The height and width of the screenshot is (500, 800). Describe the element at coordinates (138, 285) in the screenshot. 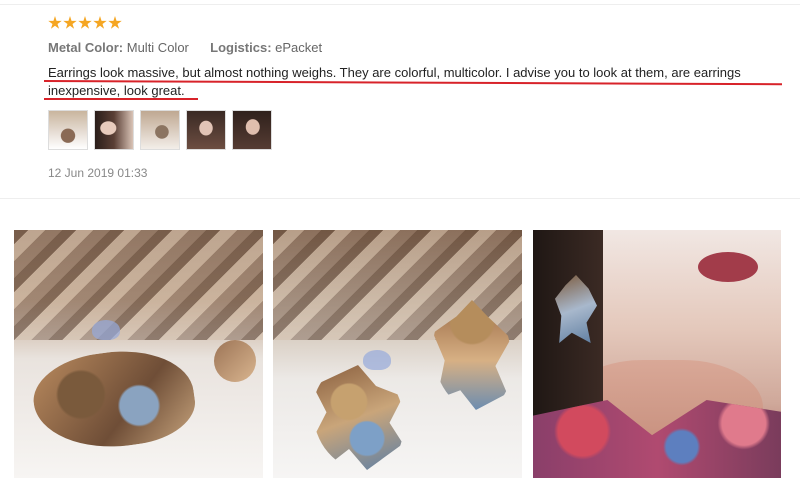

I see `fabric-background` at that location.